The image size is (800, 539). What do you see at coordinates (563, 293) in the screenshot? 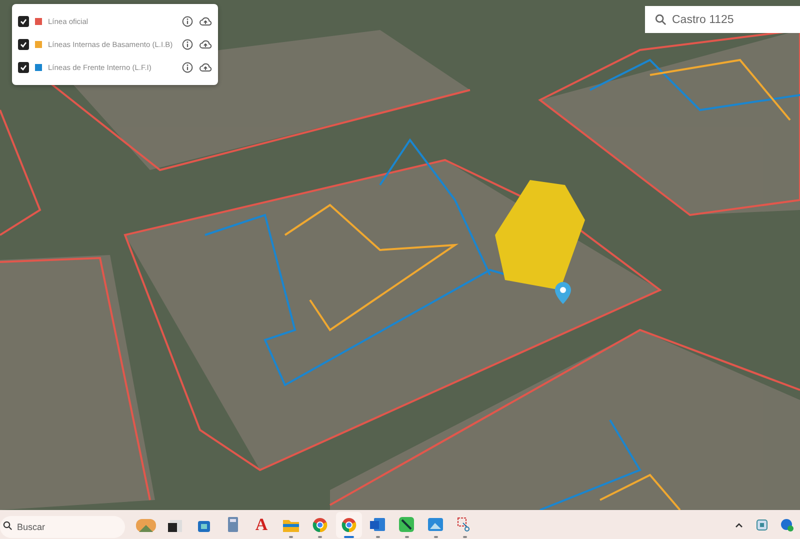
I see `location-pin-icon` at bounding box center [563, 293].